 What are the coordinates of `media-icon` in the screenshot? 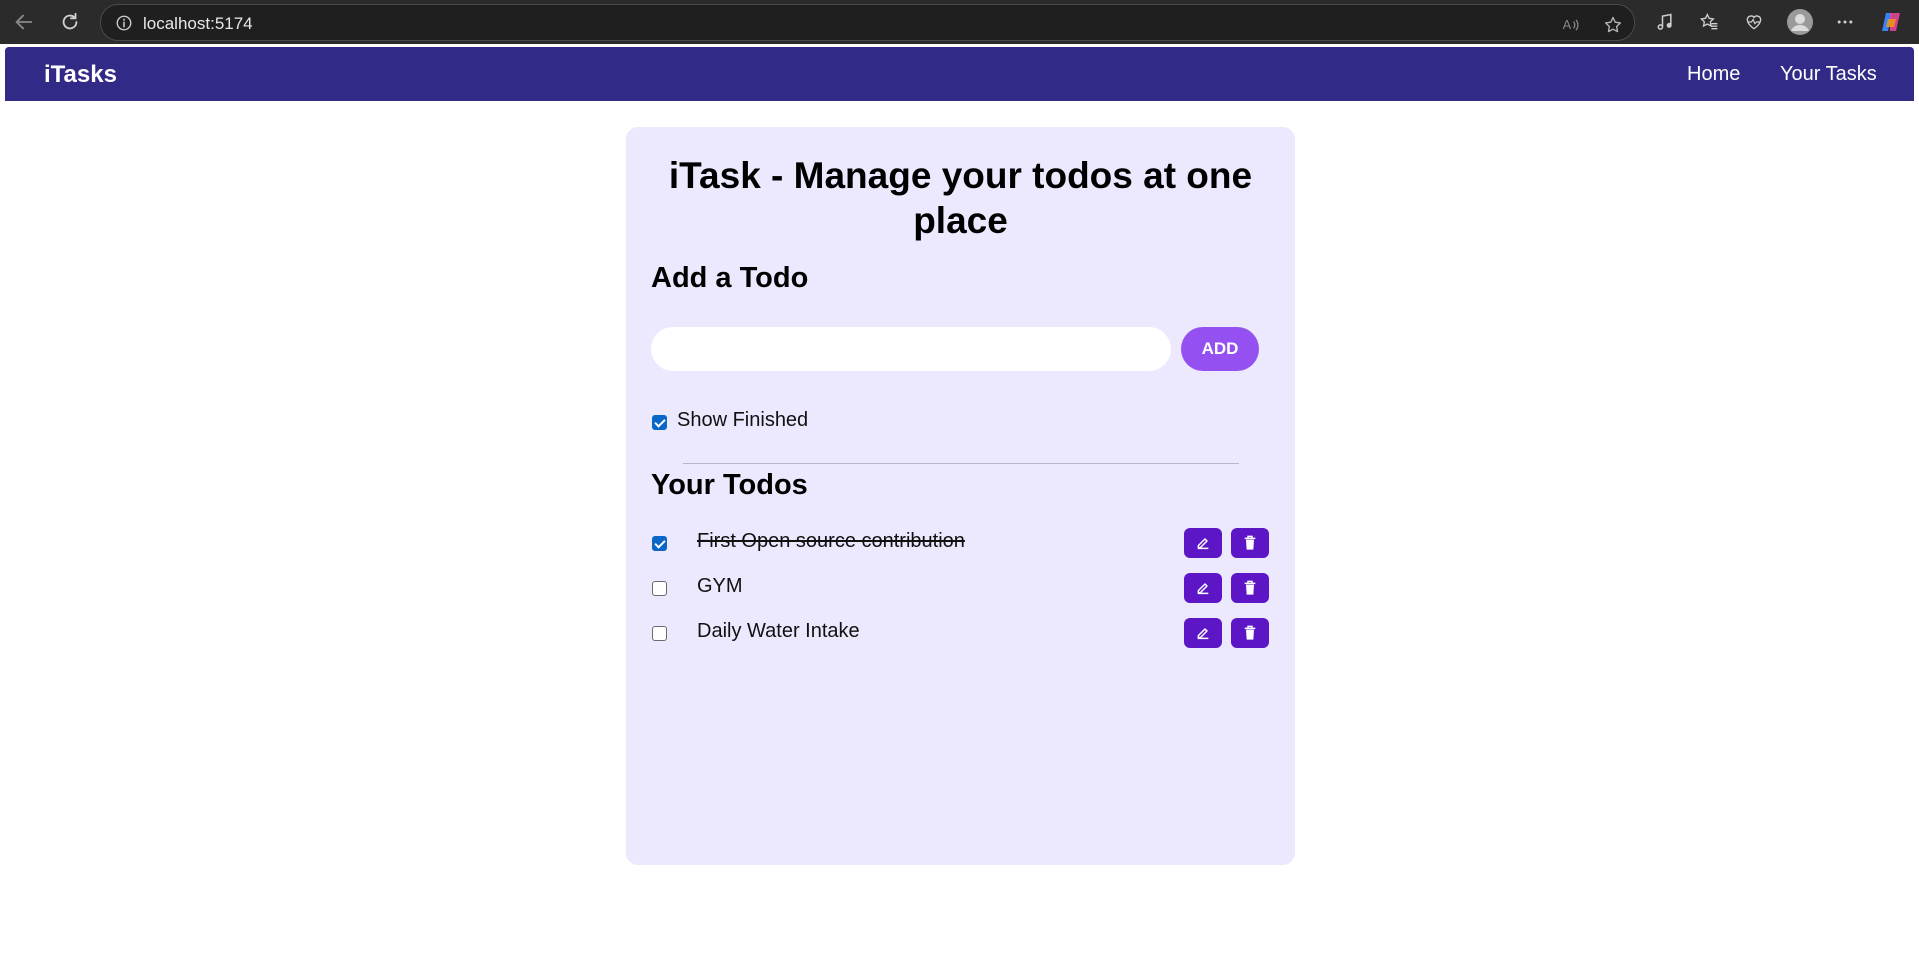 It's located at (1665, 22).